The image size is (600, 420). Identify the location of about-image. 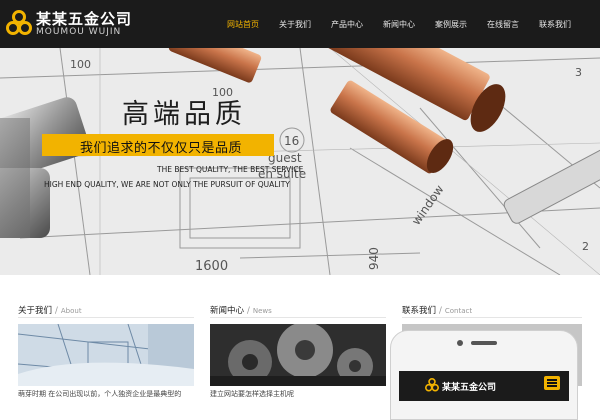
(106, 355).